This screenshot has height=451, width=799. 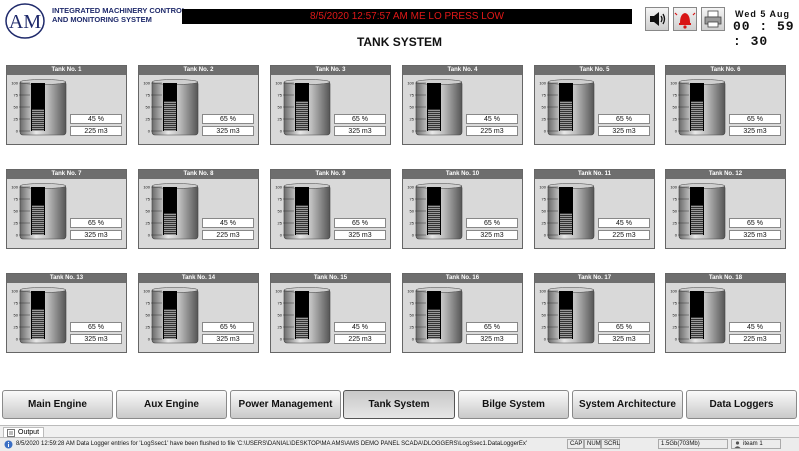 I want to click on tank-panel: Tank No. 9 100 75 50 25 0 65 % 325 m3, so click(x=330, y=209).